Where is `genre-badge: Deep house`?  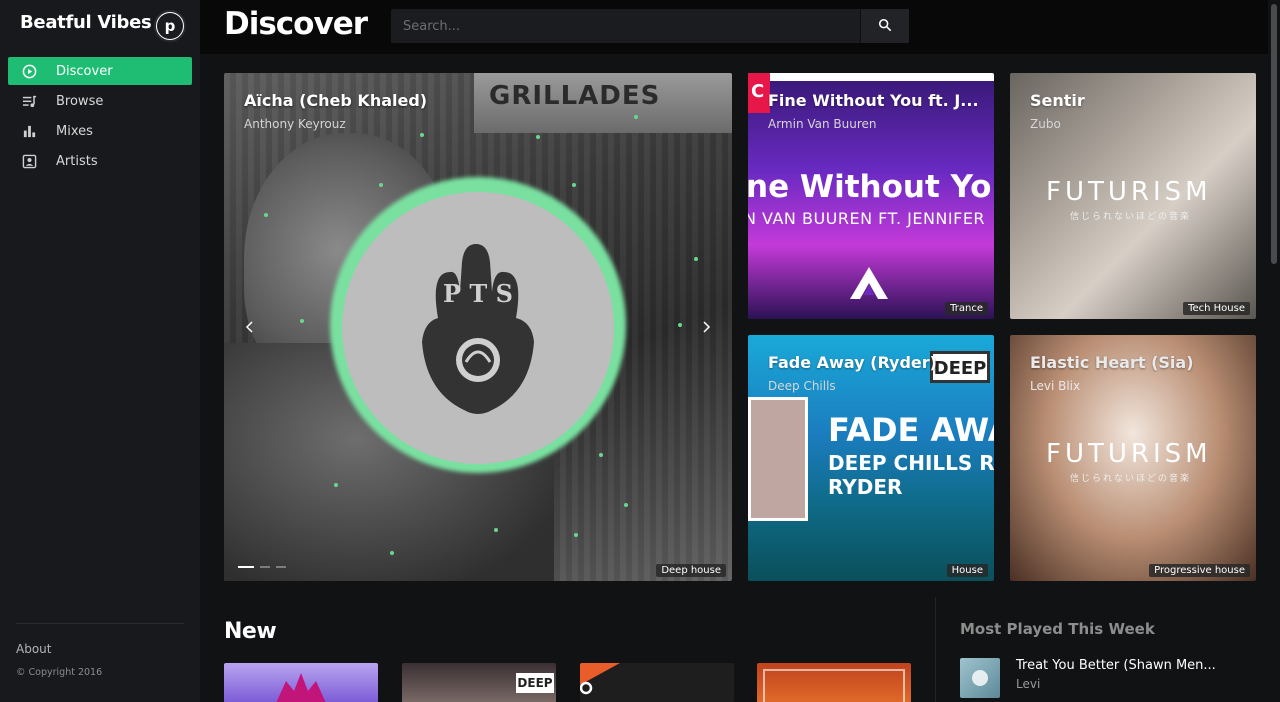
genre-badge: Deep house is located at coordinates (691, 570).